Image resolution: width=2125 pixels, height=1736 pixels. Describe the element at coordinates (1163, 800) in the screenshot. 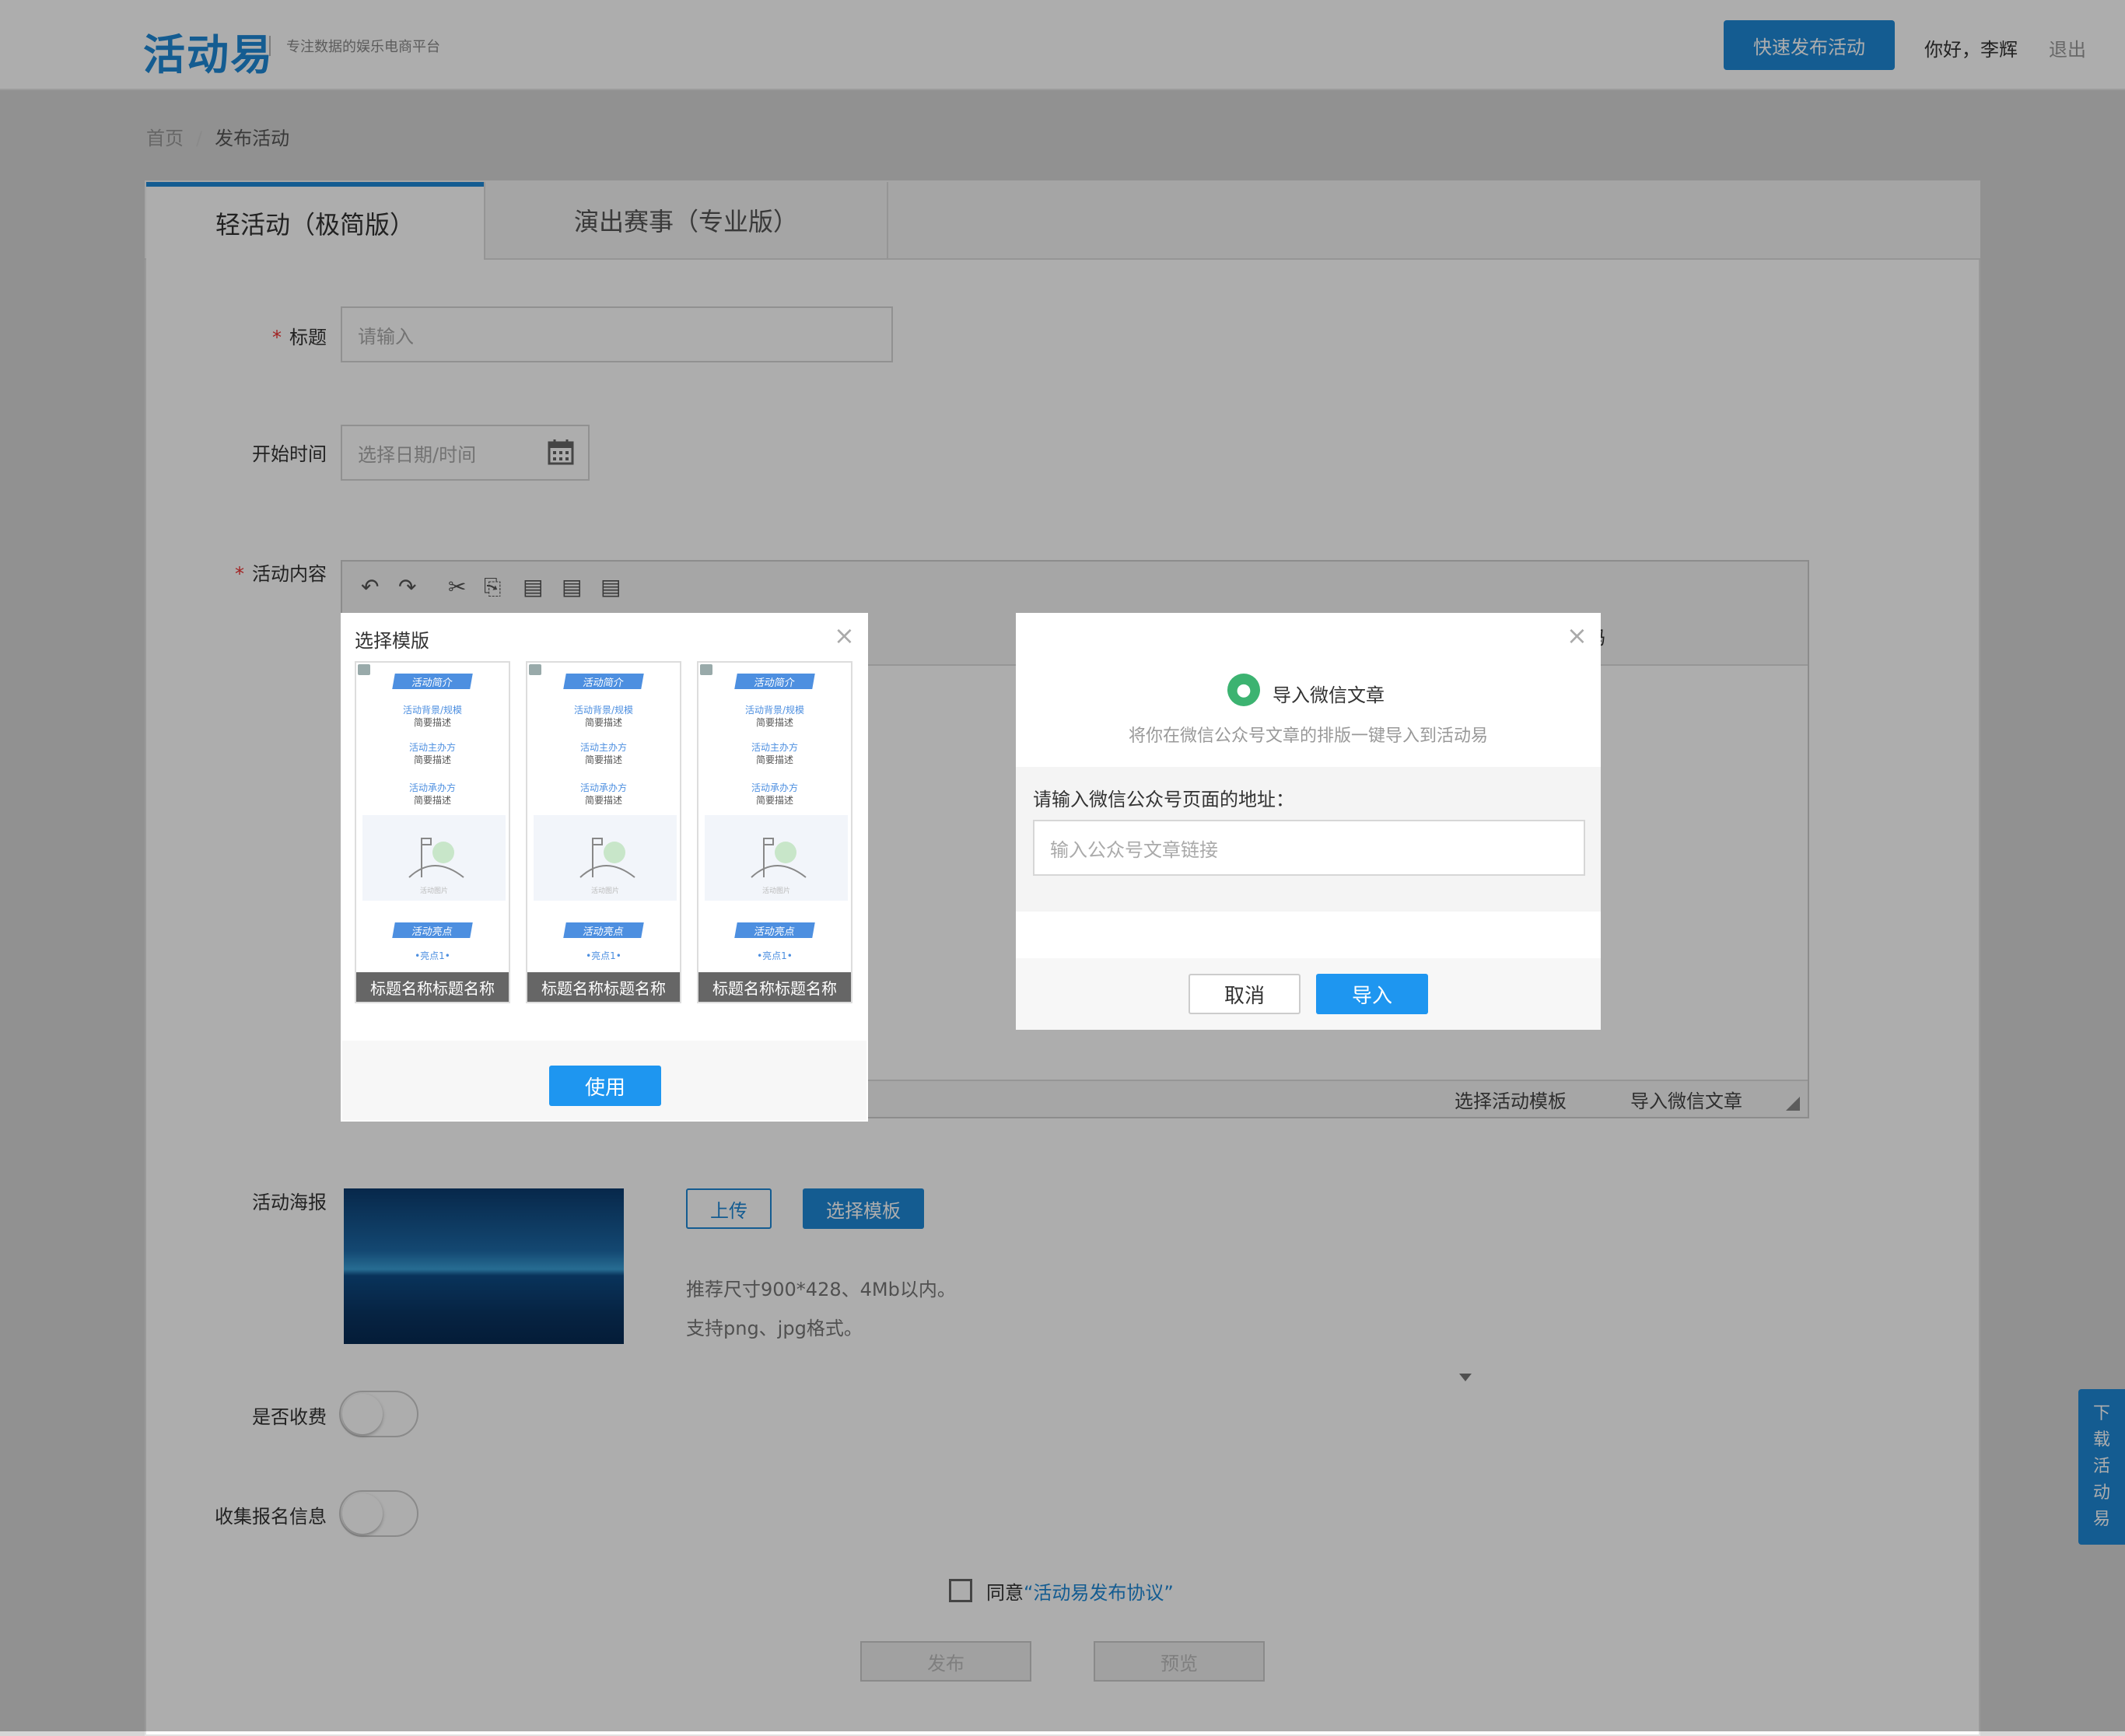

I see `wechat-url-label: 请输入微信公众号页面的地址：` at that location.